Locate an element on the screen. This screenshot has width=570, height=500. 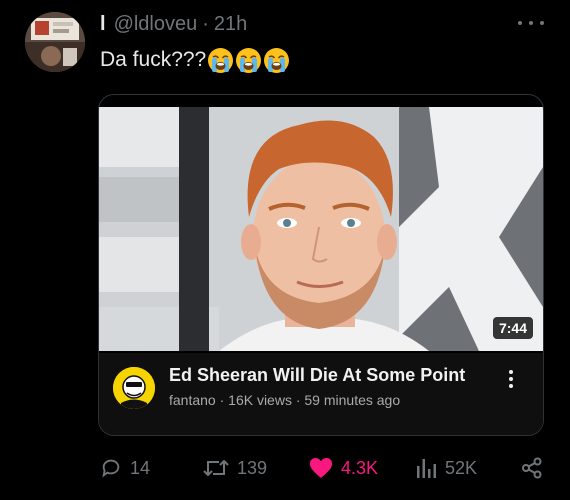
display-name: l is located at coordinates (103, 24).